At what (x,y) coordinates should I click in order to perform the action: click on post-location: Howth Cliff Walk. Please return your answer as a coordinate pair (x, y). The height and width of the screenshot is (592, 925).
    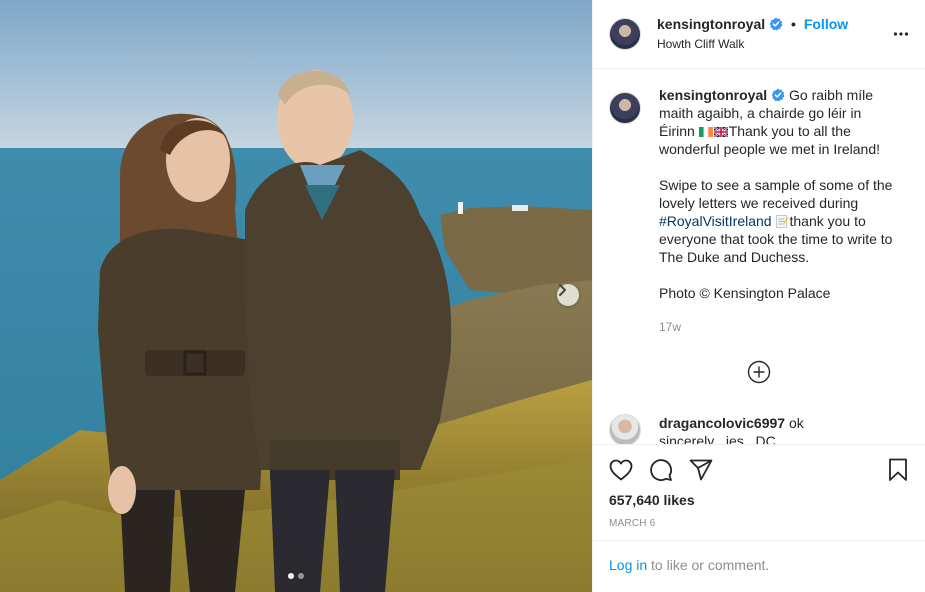
    Looking at the image, I should click on (752, 44).